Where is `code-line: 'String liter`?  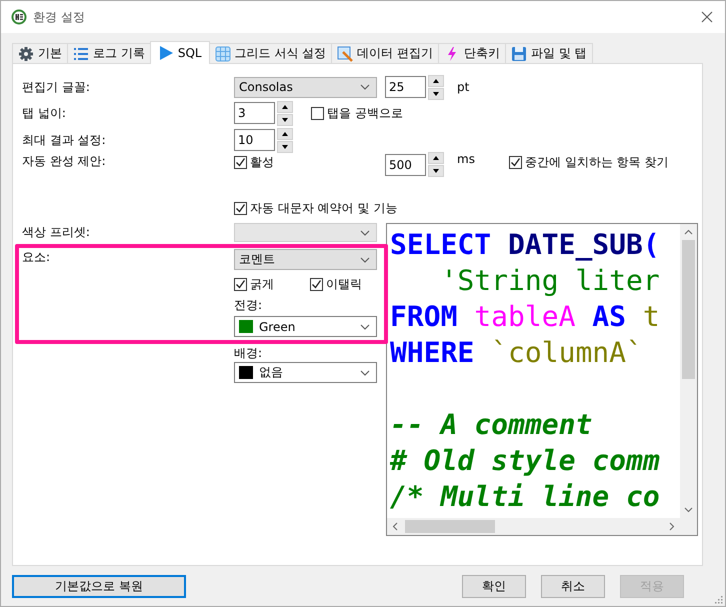
code-line: 'String liter is located at coordinates (550, 281).